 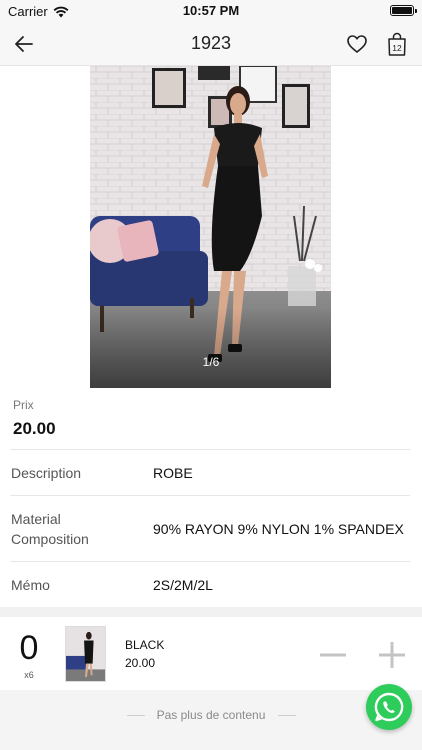 I want to click on material-value: 90% RAYON 9% NYLON 1% SPANDEX, so click(x=278, y=529).